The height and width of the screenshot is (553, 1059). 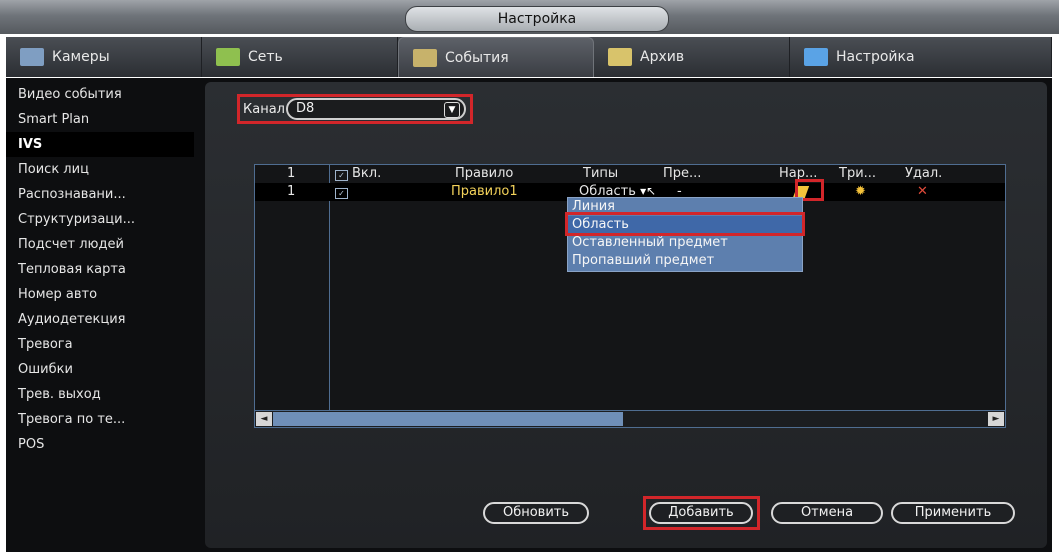 I want to click on sidebar-item-people-counting: Подсчет людей, so click(x=100, y=244).